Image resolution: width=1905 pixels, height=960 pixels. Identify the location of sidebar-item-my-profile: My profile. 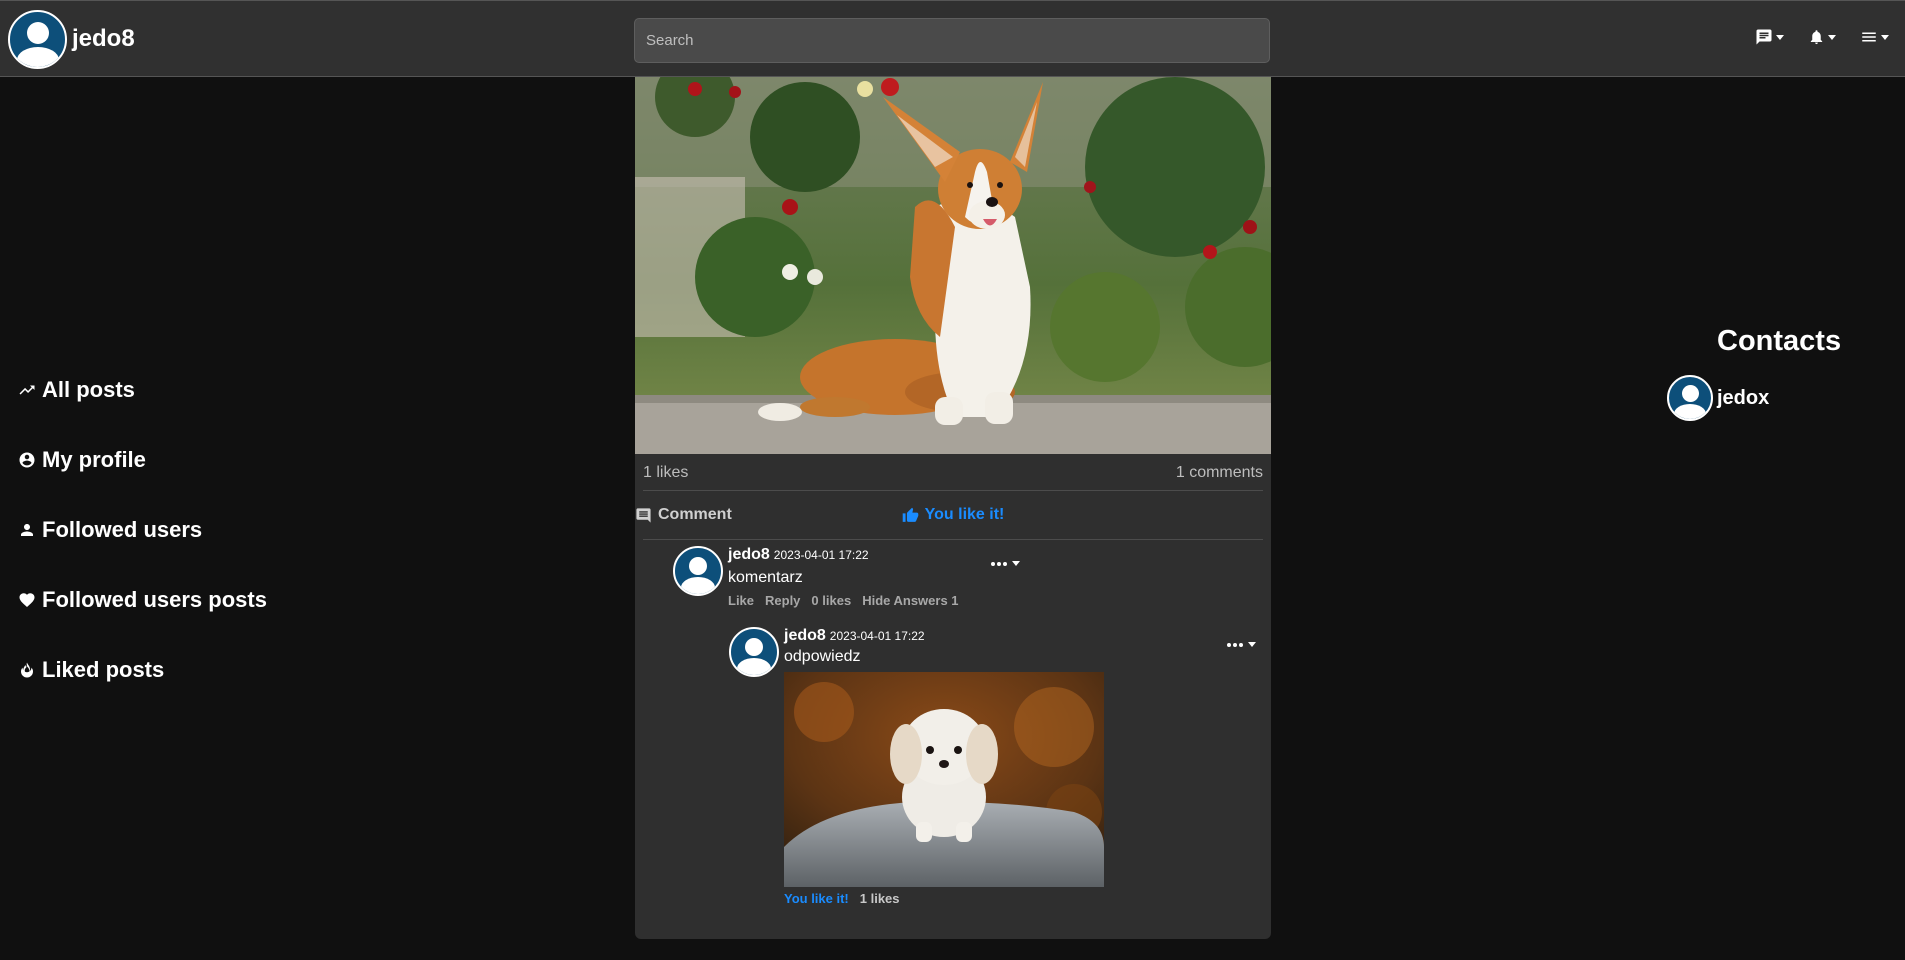
(142, 460).